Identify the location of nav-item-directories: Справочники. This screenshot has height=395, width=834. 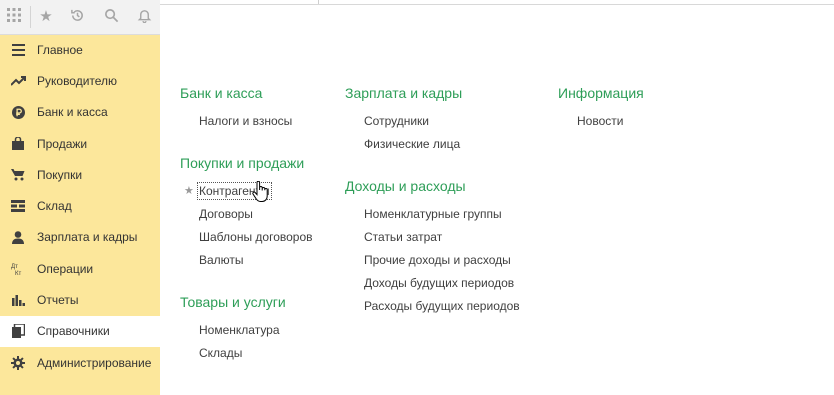
(80, 331).